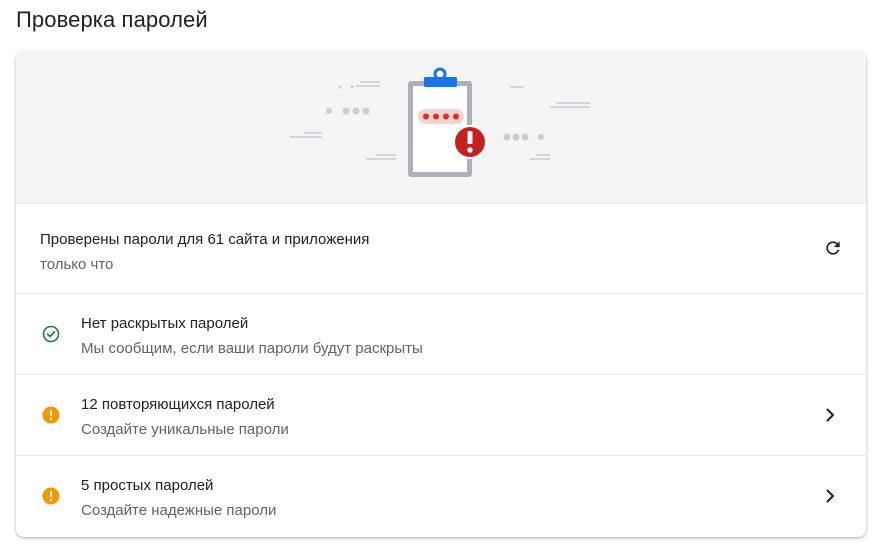 The image size is (890, 554). What do you see at coordinates (830, 415) in the screenshot?
I see `reused-chevron-right-icon` at bounding box center [830, 415].